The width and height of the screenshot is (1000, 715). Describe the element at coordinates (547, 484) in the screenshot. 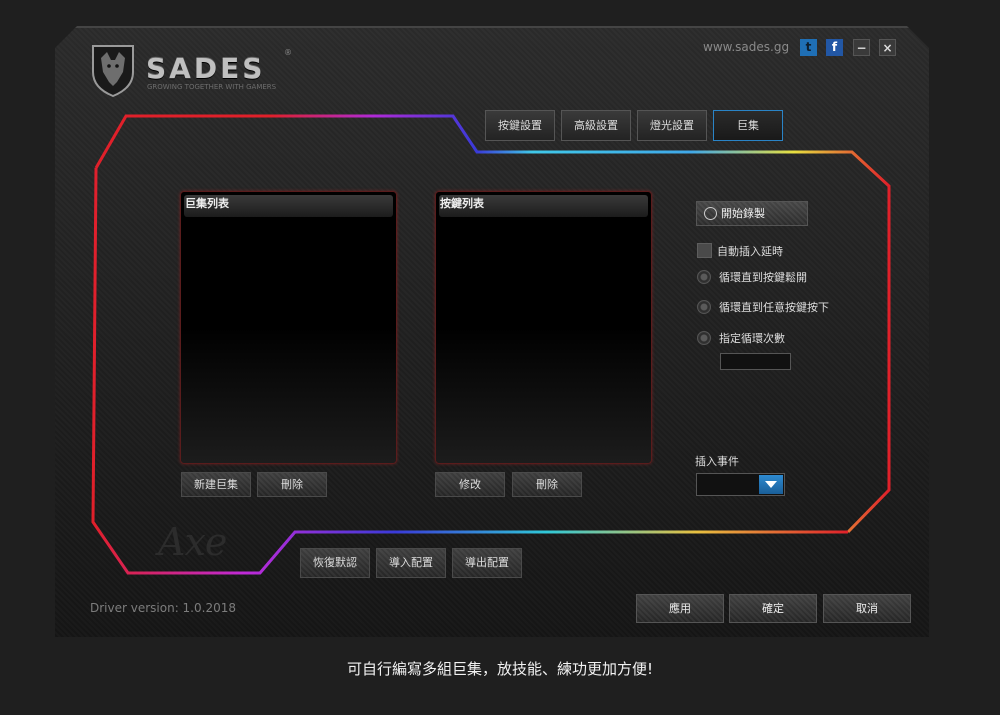

I see `delete-key-button: 刪除` at that location.